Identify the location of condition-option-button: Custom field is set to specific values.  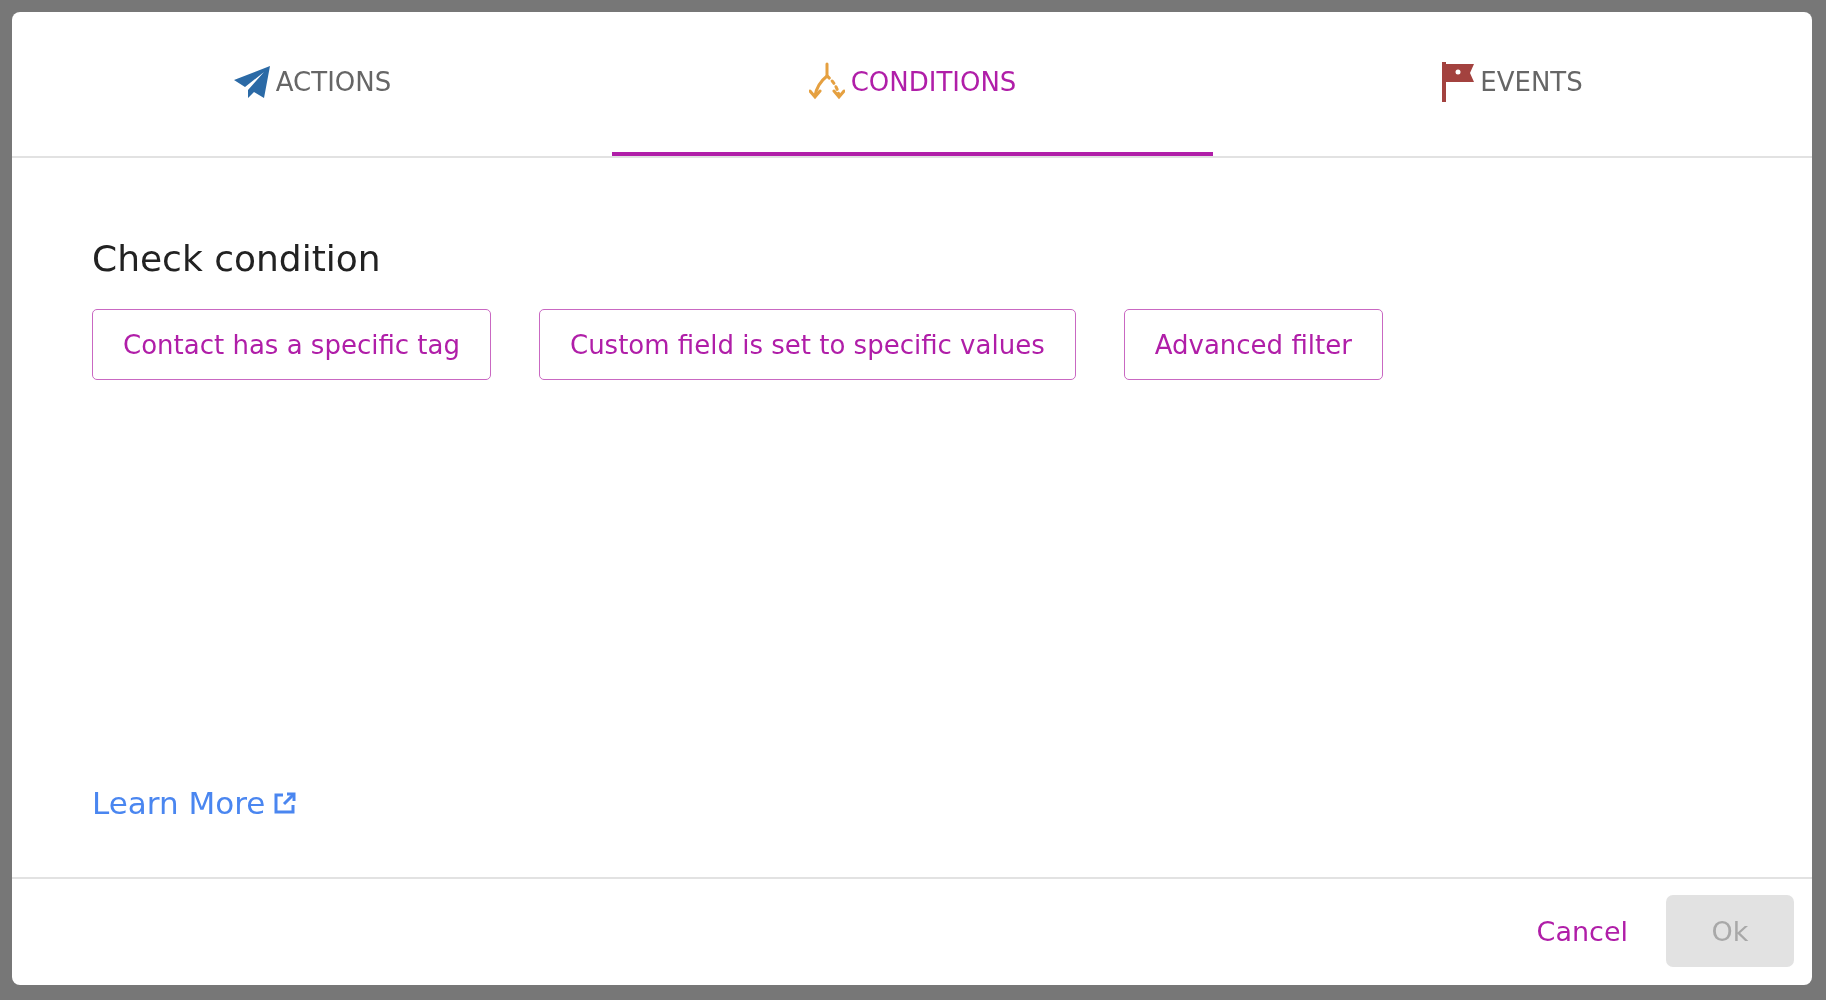
(807, 344).